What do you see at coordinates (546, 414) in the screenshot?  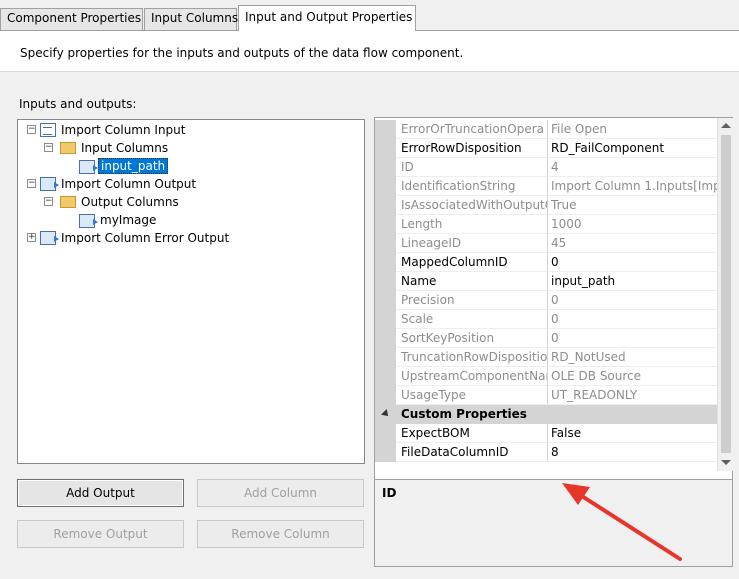 I see `category-row-custom-properties: Custom Properties` at bounding box center [546, 414].